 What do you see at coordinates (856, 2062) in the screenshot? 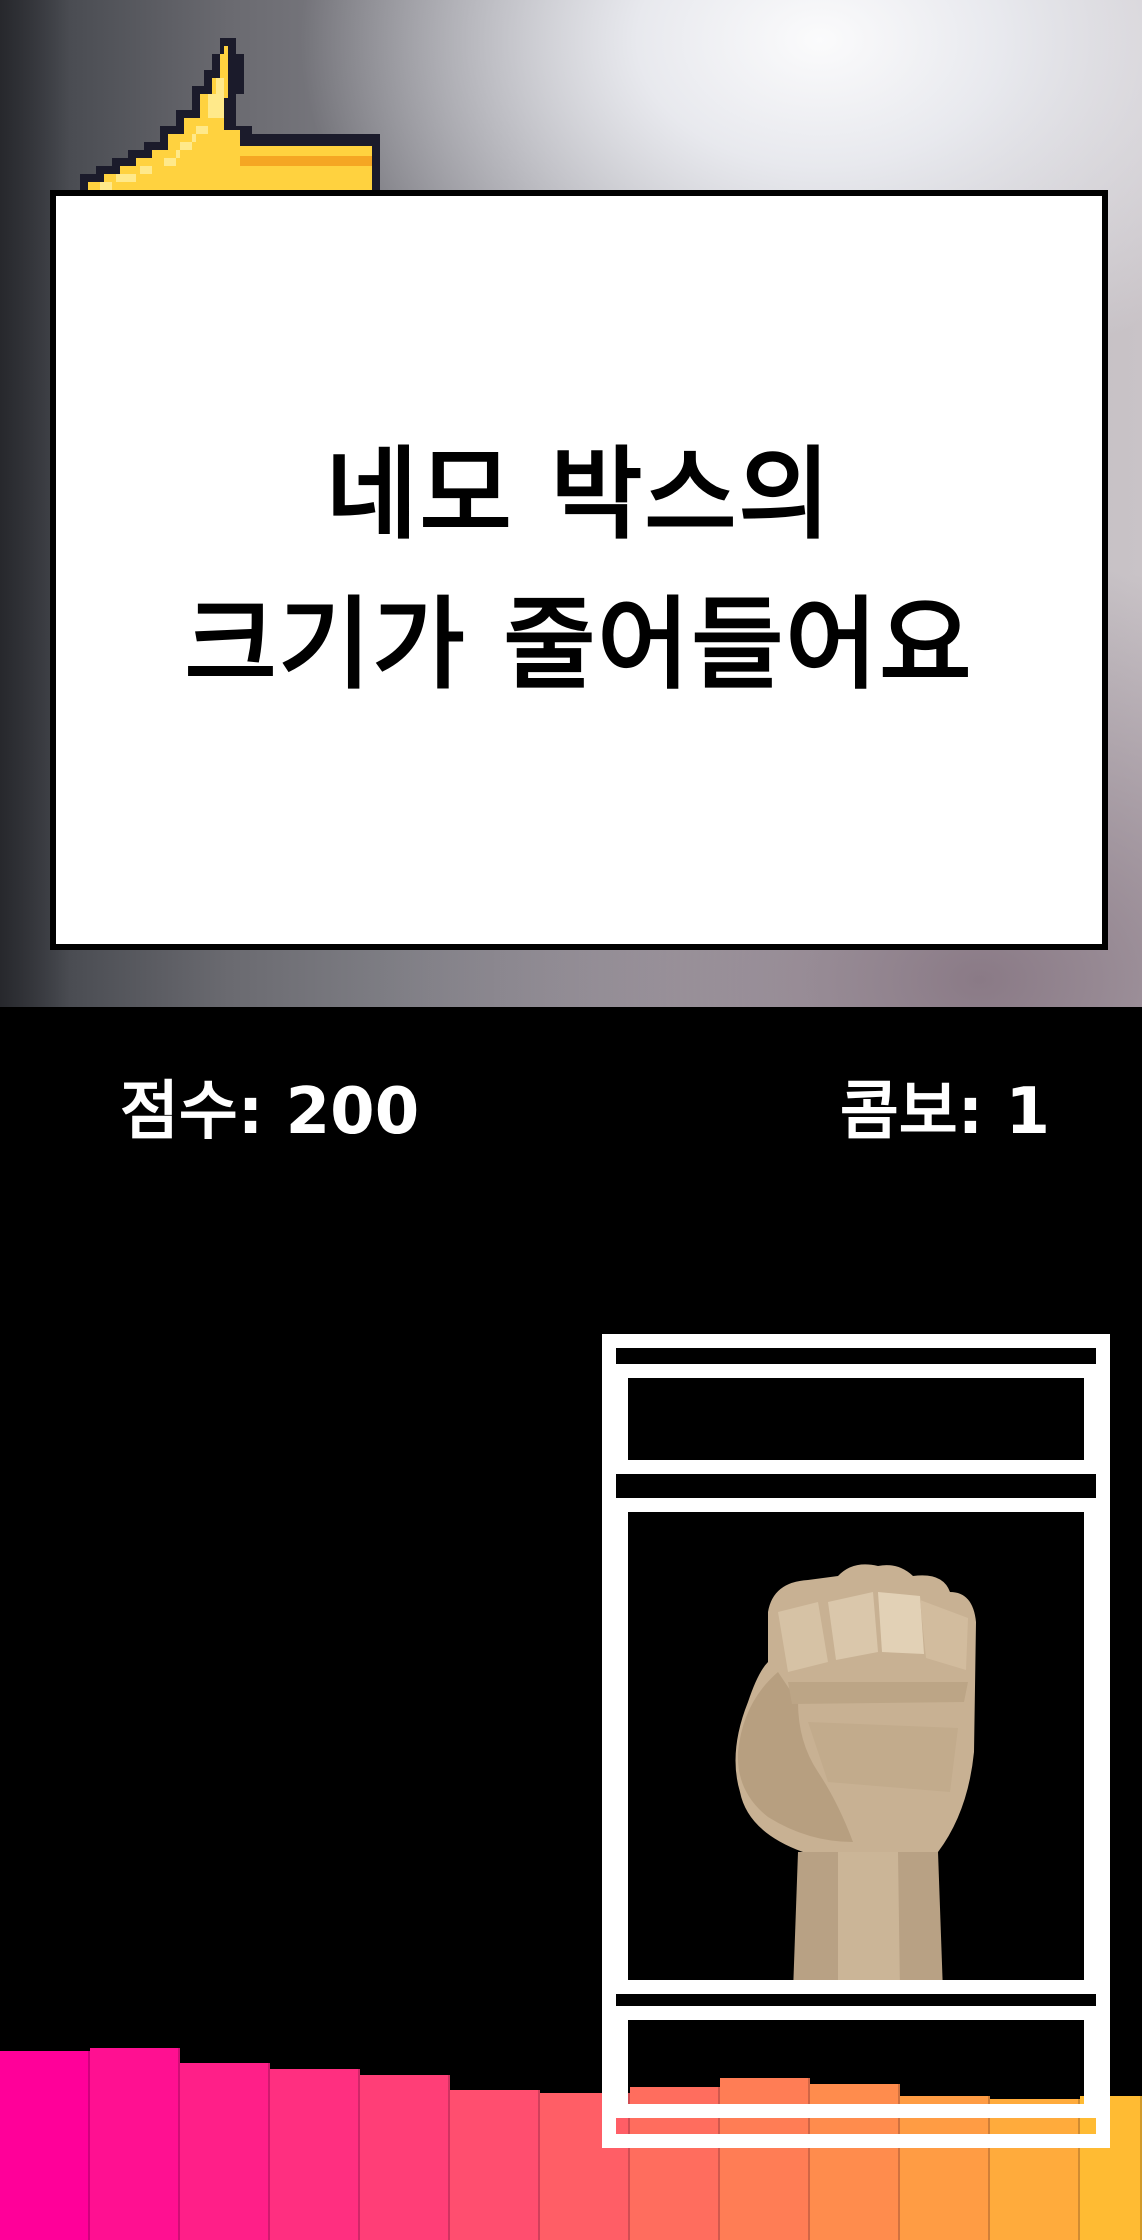
I see `target-bottom-slot` at bounding box center [856, 2062].